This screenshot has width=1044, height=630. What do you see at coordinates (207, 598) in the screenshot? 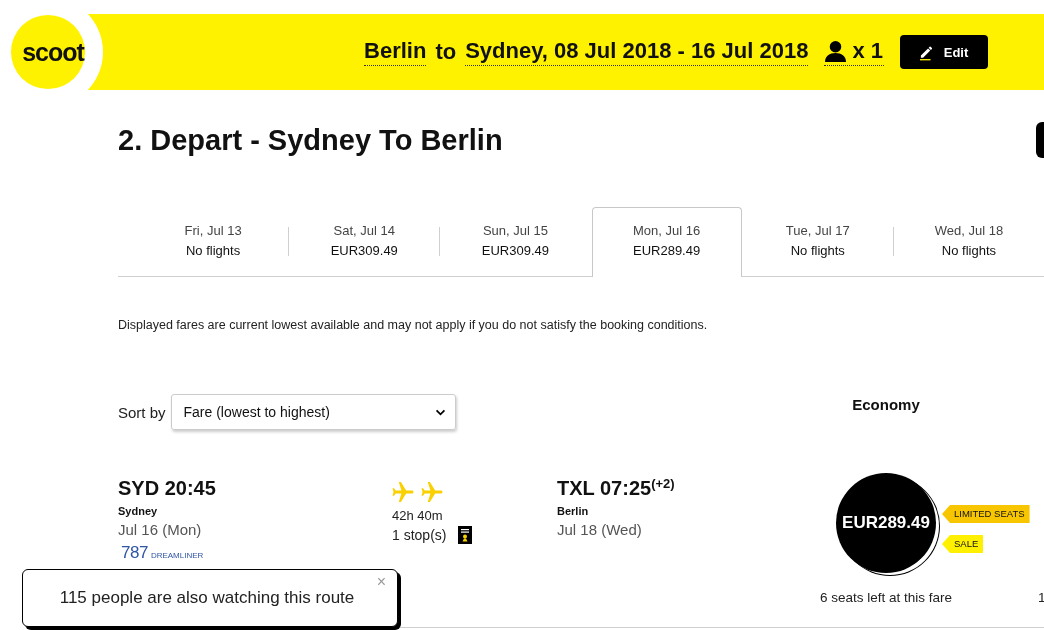
I see `notice-text: 115 people are also watching this route` at bounding box center [207, 598].